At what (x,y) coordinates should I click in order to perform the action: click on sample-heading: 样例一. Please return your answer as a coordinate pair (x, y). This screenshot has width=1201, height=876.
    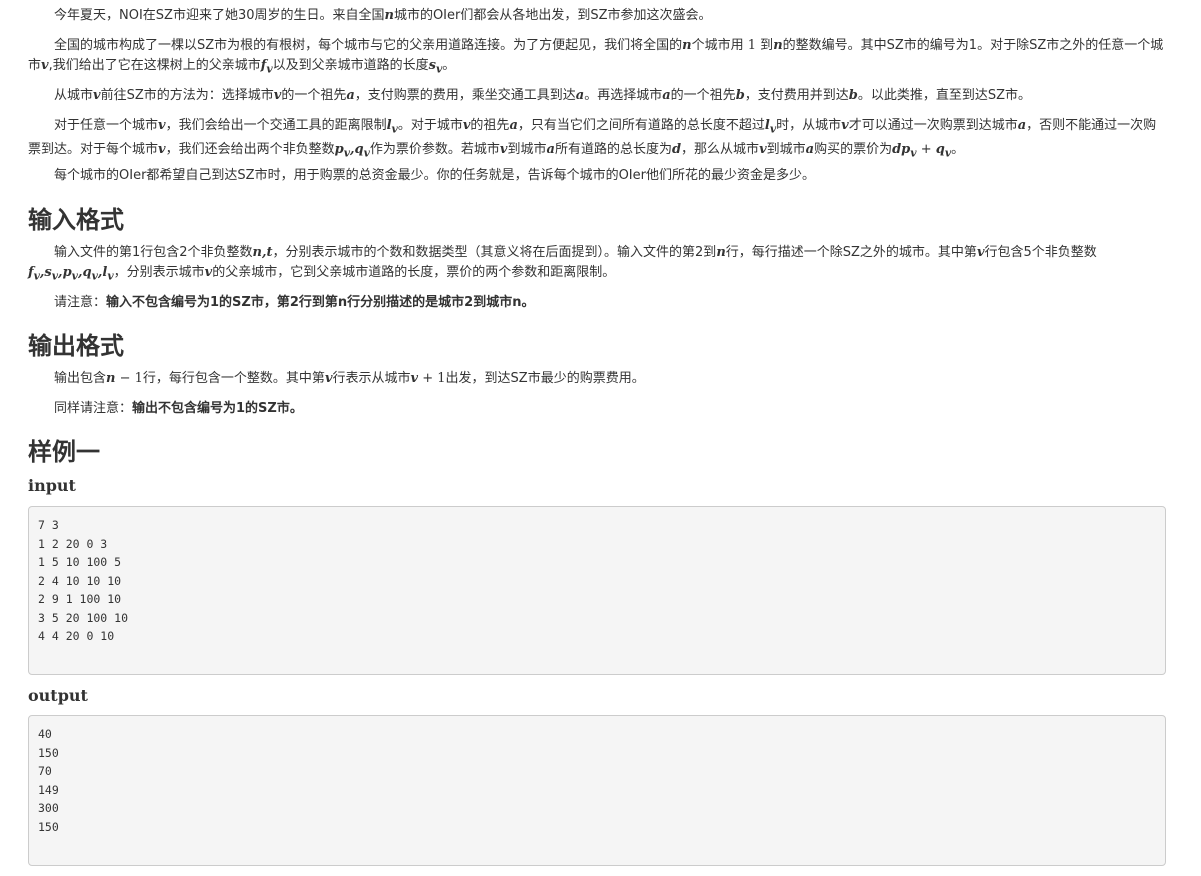
    Looking at the image, I should click on (64, 452).